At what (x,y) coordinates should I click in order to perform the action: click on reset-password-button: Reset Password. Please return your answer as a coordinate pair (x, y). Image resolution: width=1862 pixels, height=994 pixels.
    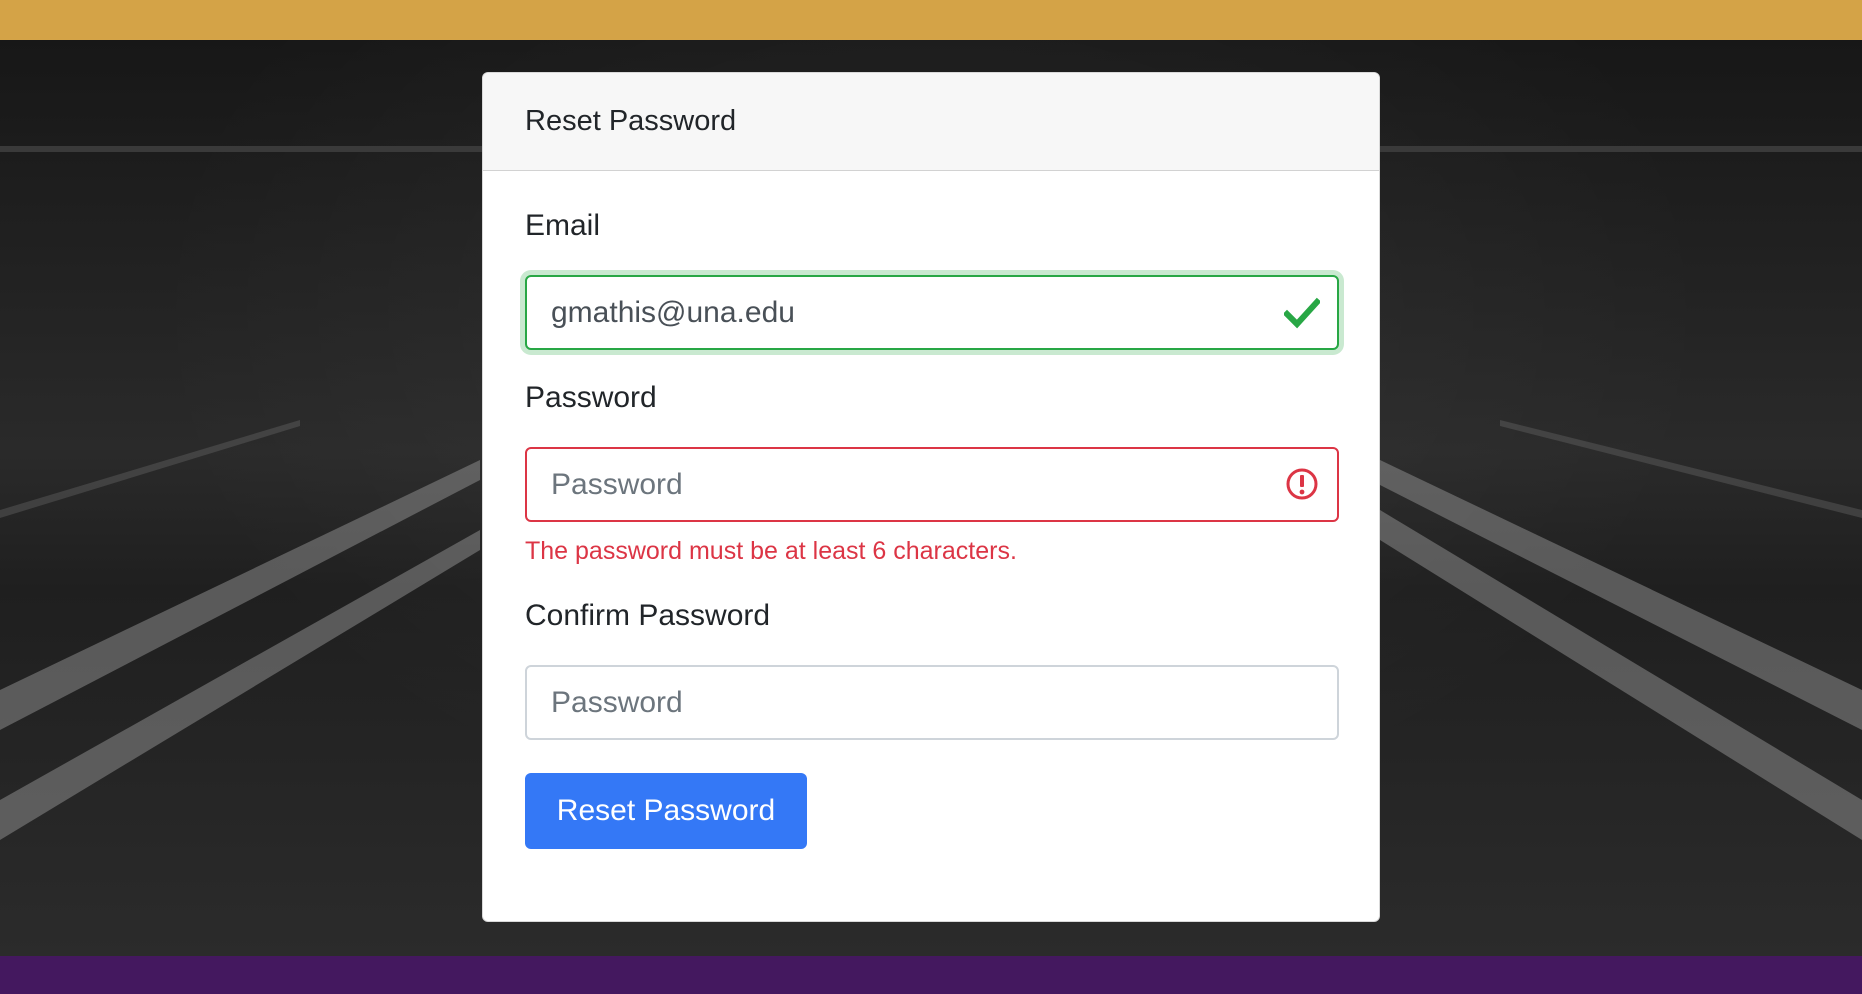
    Looking at the image, I should click on (666, 811).